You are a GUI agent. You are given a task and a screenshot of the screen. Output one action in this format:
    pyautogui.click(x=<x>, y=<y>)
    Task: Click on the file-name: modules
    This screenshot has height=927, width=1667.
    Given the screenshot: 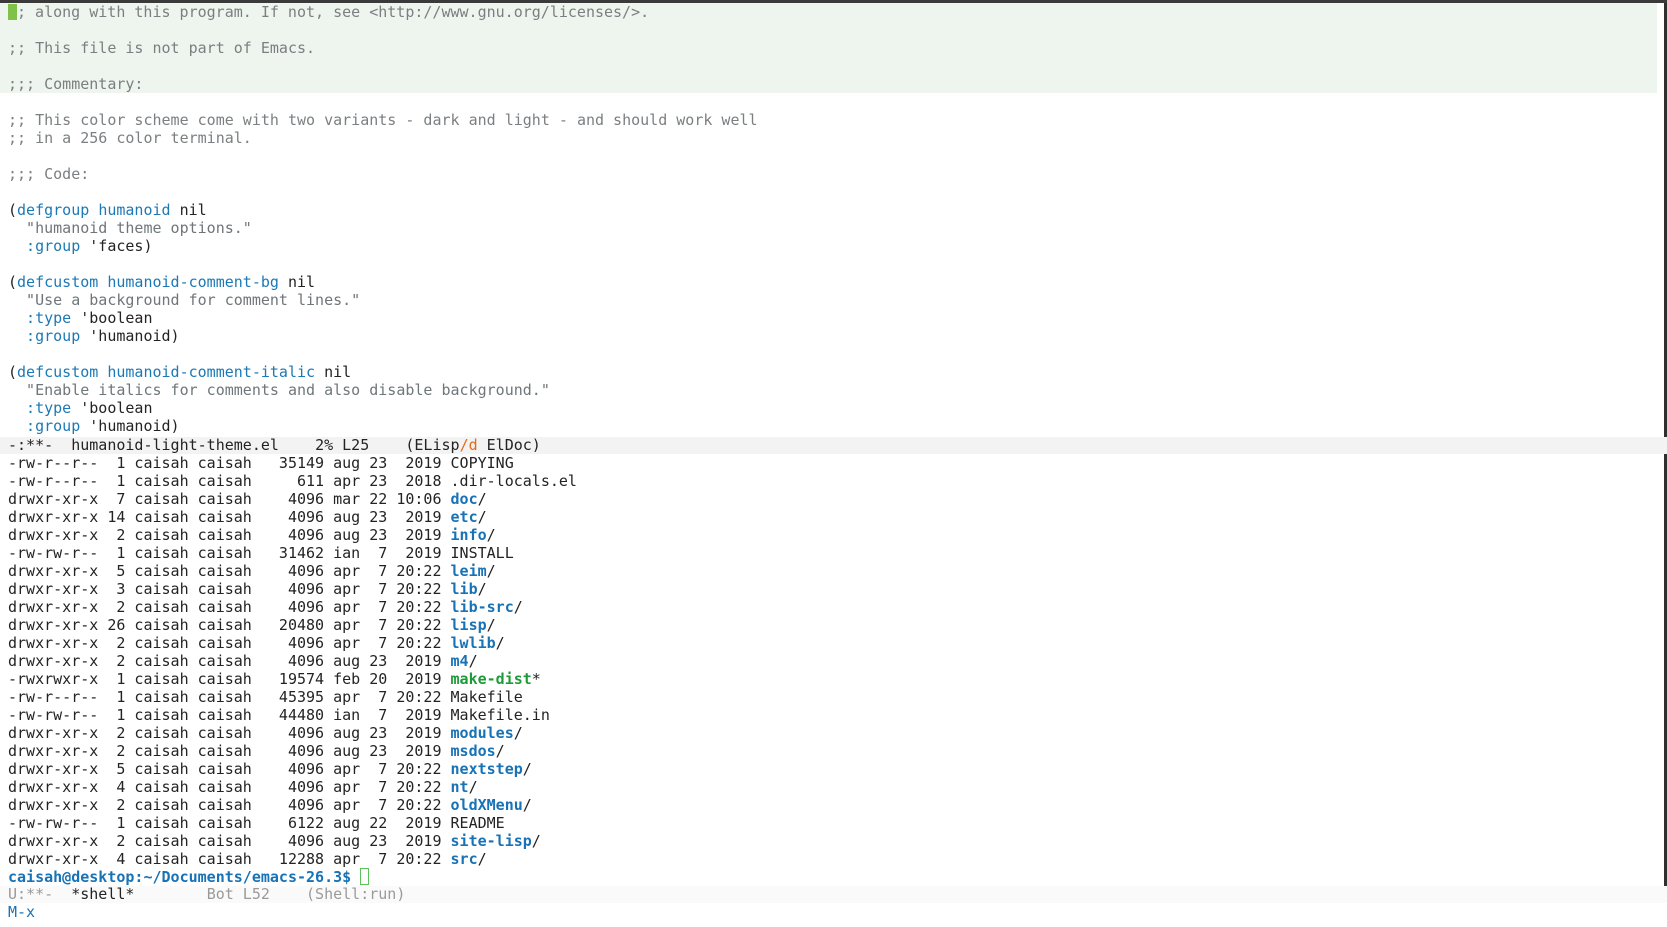 What is the action you would take?
    pyautogui.click(x=482, y=733)
    